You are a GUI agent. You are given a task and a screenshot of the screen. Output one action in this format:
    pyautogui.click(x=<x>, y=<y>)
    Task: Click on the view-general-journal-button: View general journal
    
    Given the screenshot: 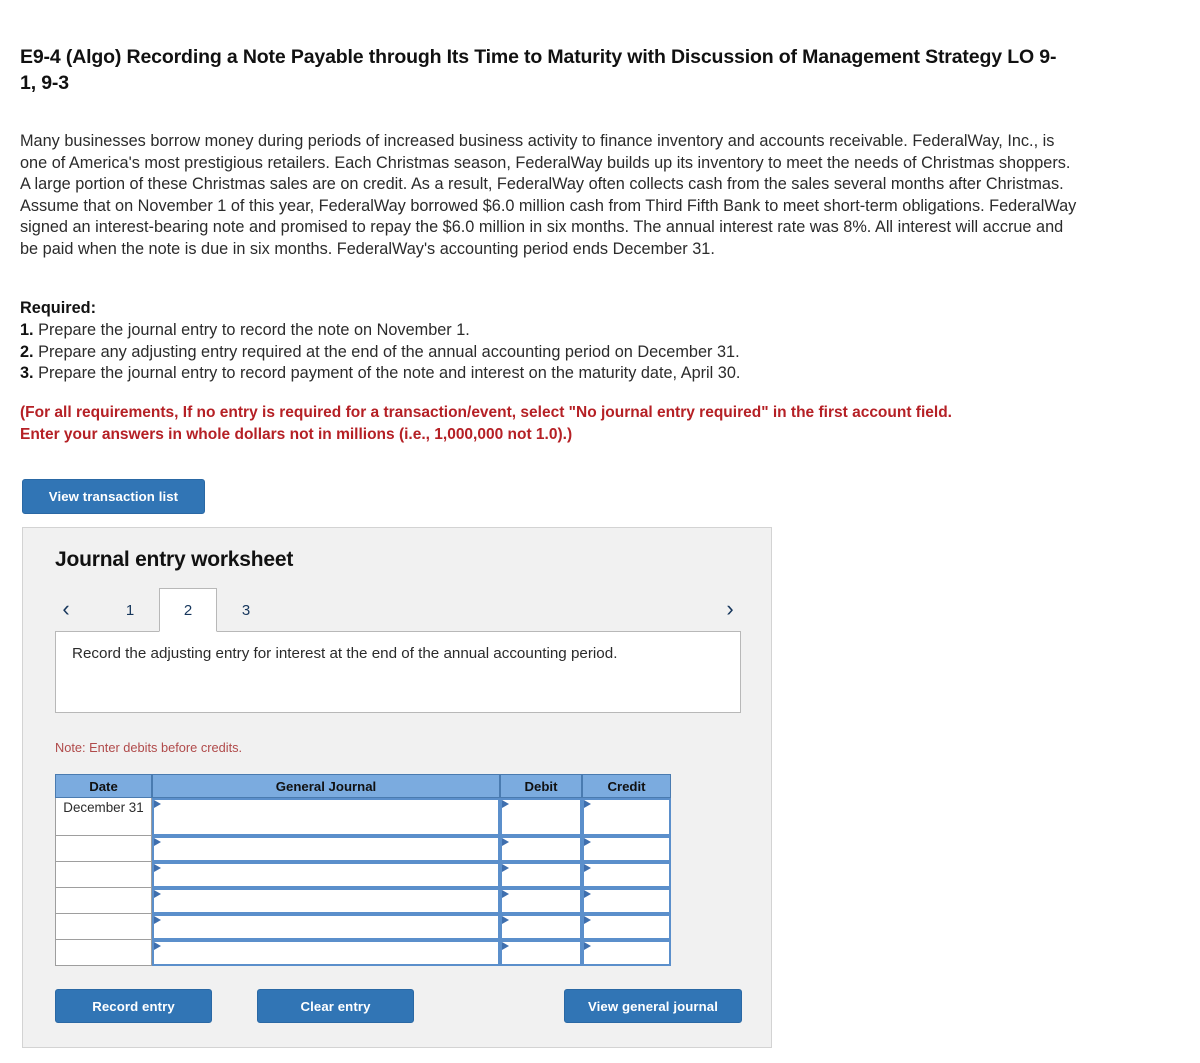 What is the action you would take?
    pyautogui.click(x=653, y=1006)
    